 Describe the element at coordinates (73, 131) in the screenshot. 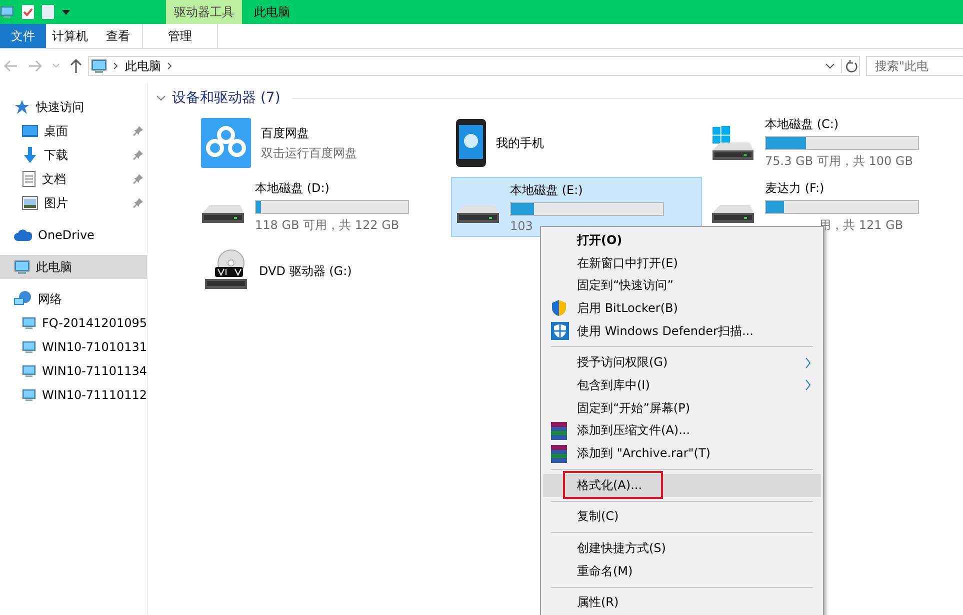

I see `sidebar-item: 桌面` at that location.